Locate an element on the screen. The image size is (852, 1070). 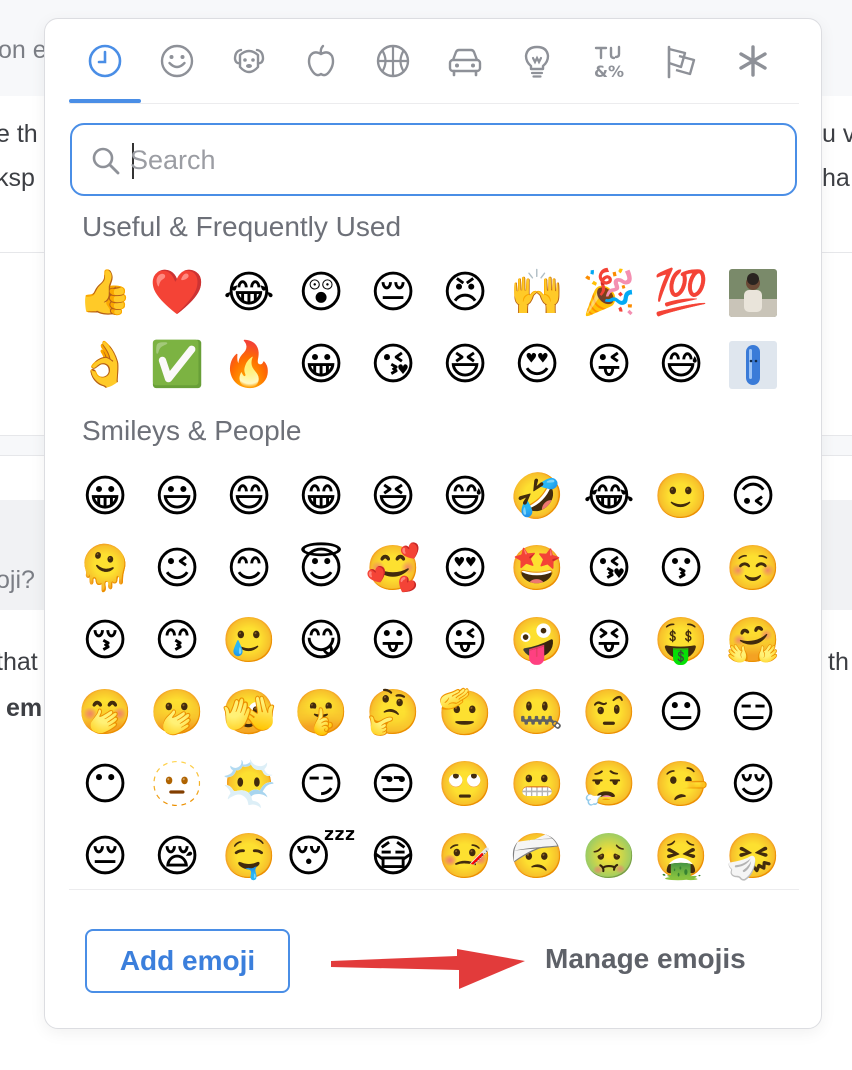
emoji-glyph: 🤕 is located at coordinates (537, 856).